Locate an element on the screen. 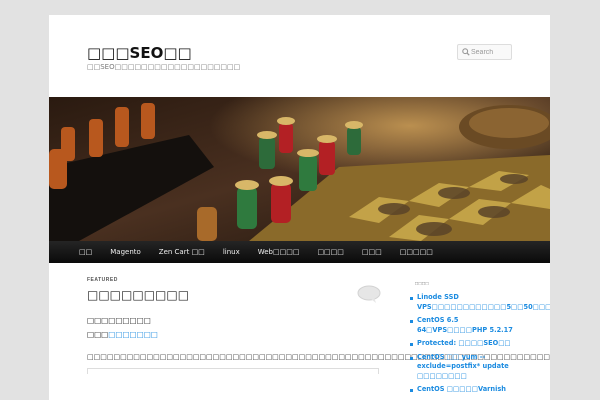 This screenshot has height=400, width=600. sidebar-link: CentOS 6.5 64□VPS□□□□PHP 5.2.17 is located at coordinates (465, 325).